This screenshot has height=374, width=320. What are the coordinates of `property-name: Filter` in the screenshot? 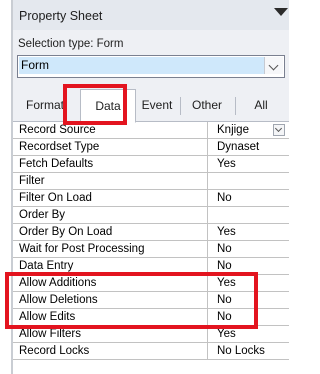 It's located at (32, 181).